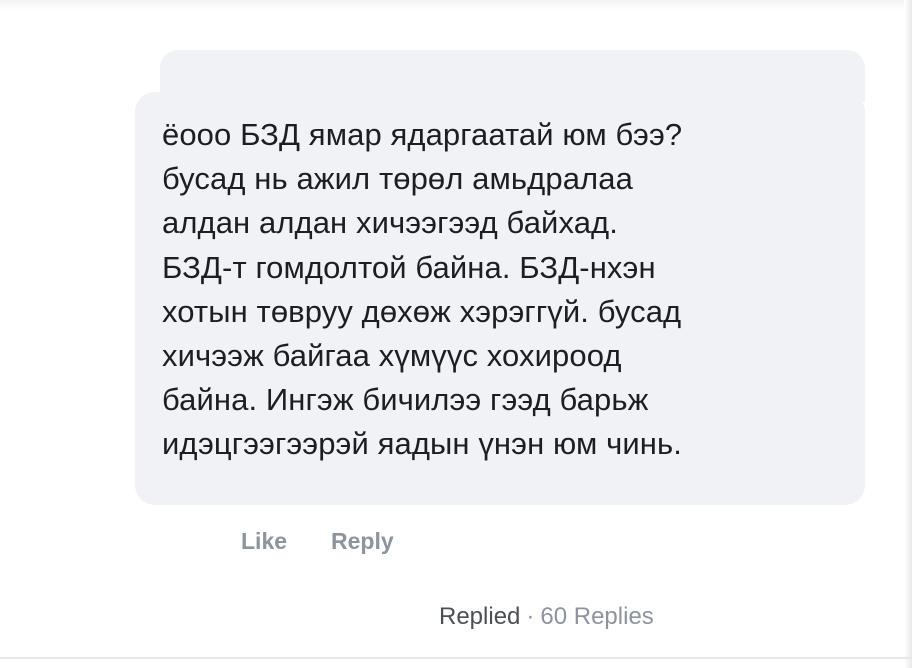 The image size is (912, 668). I want to click on comment-line: алдан алдан хичээгээд байхад., so click(390, 223).